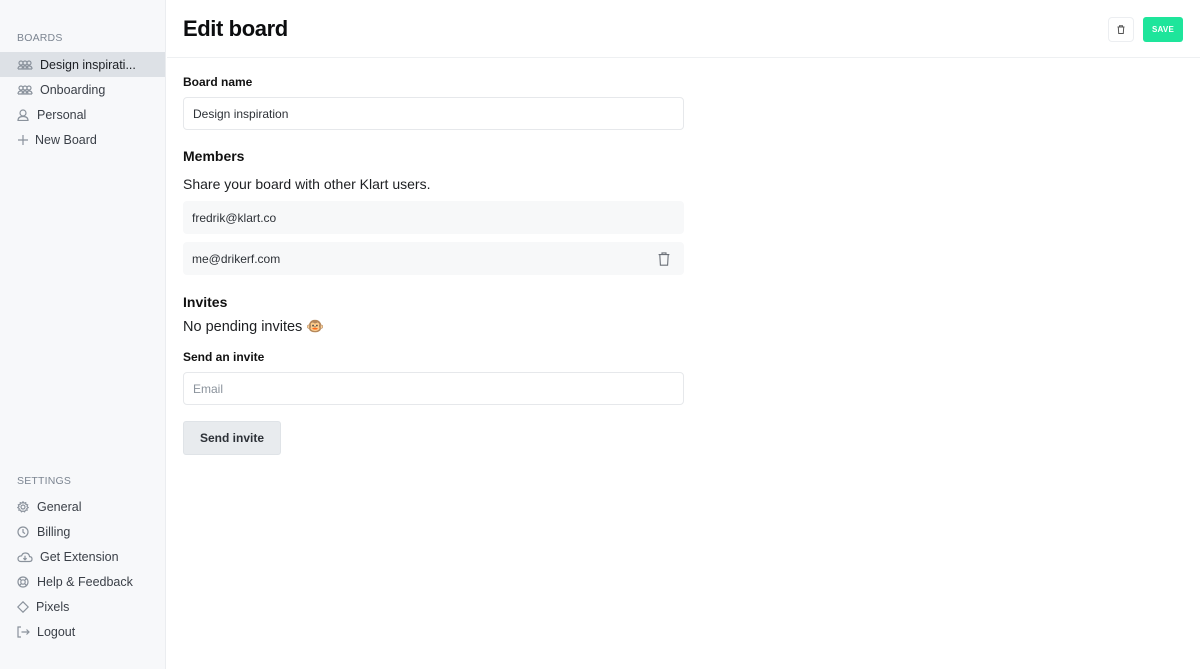 The height and width of the screenshot is (669, 1200). I want to click on board-name-label: Board name, so click(218, 82).